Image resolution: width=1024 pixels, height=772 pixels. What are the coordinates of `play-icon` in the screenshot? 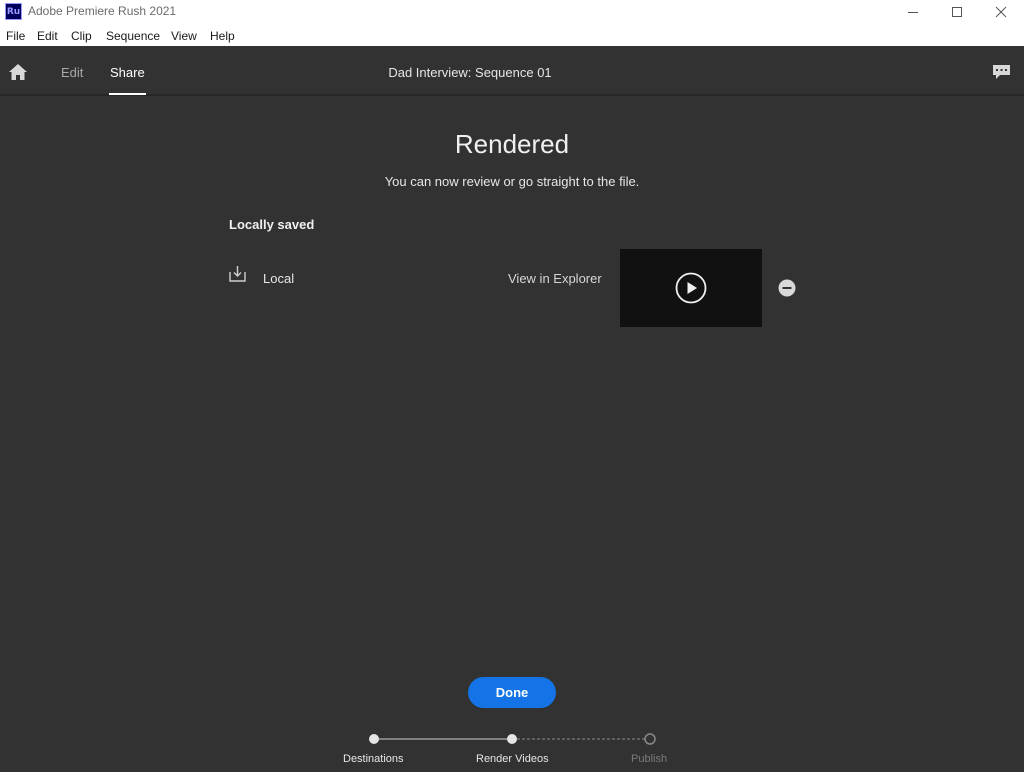 It's located at (691, 288).